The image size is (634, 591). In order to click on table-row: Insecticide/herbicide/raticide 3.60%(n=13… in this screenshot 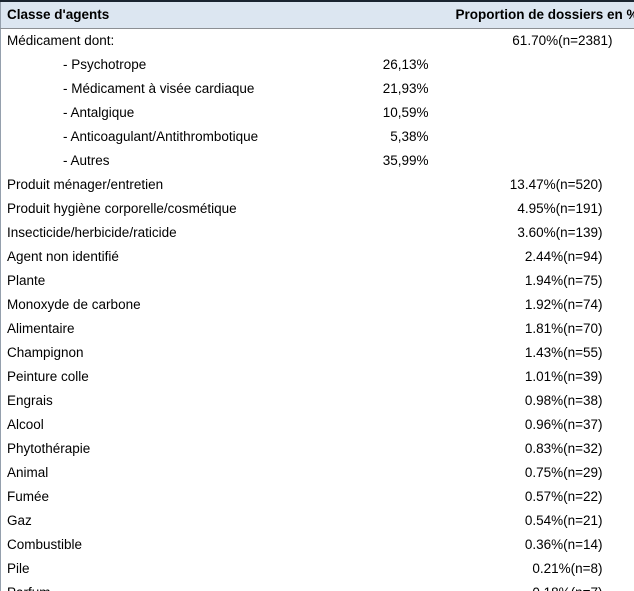, I will do `click(317, 233)`.